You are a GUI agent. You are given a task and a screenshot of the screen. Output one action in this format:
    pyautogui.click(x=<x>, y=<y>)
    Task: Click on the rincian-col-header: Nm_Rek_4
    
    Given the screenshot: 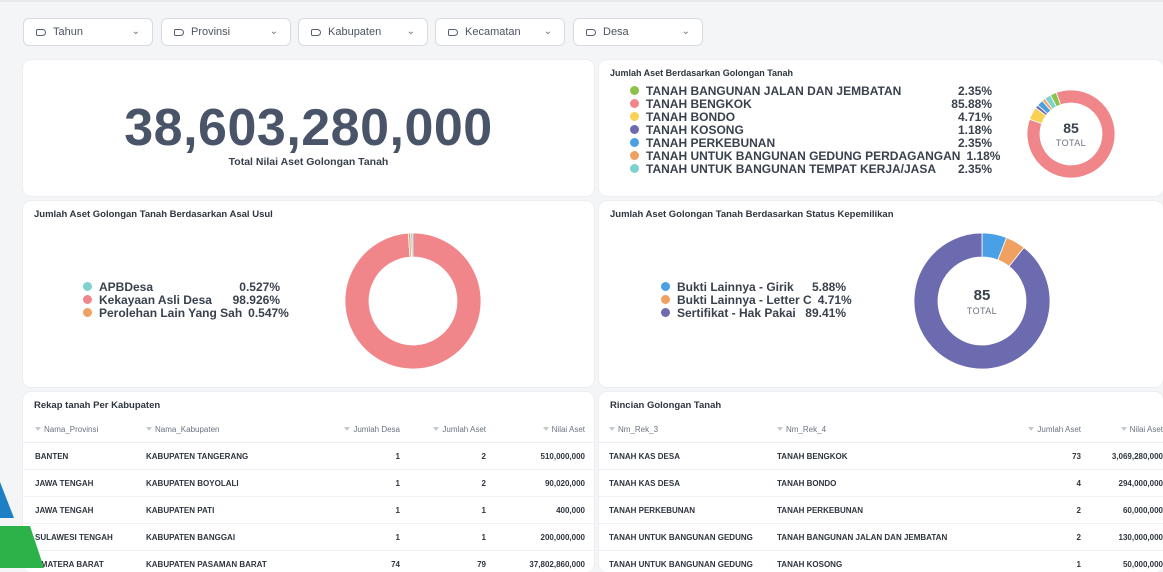 What is the action you would take?
    pyautogui.click(x=881, y=429)
    